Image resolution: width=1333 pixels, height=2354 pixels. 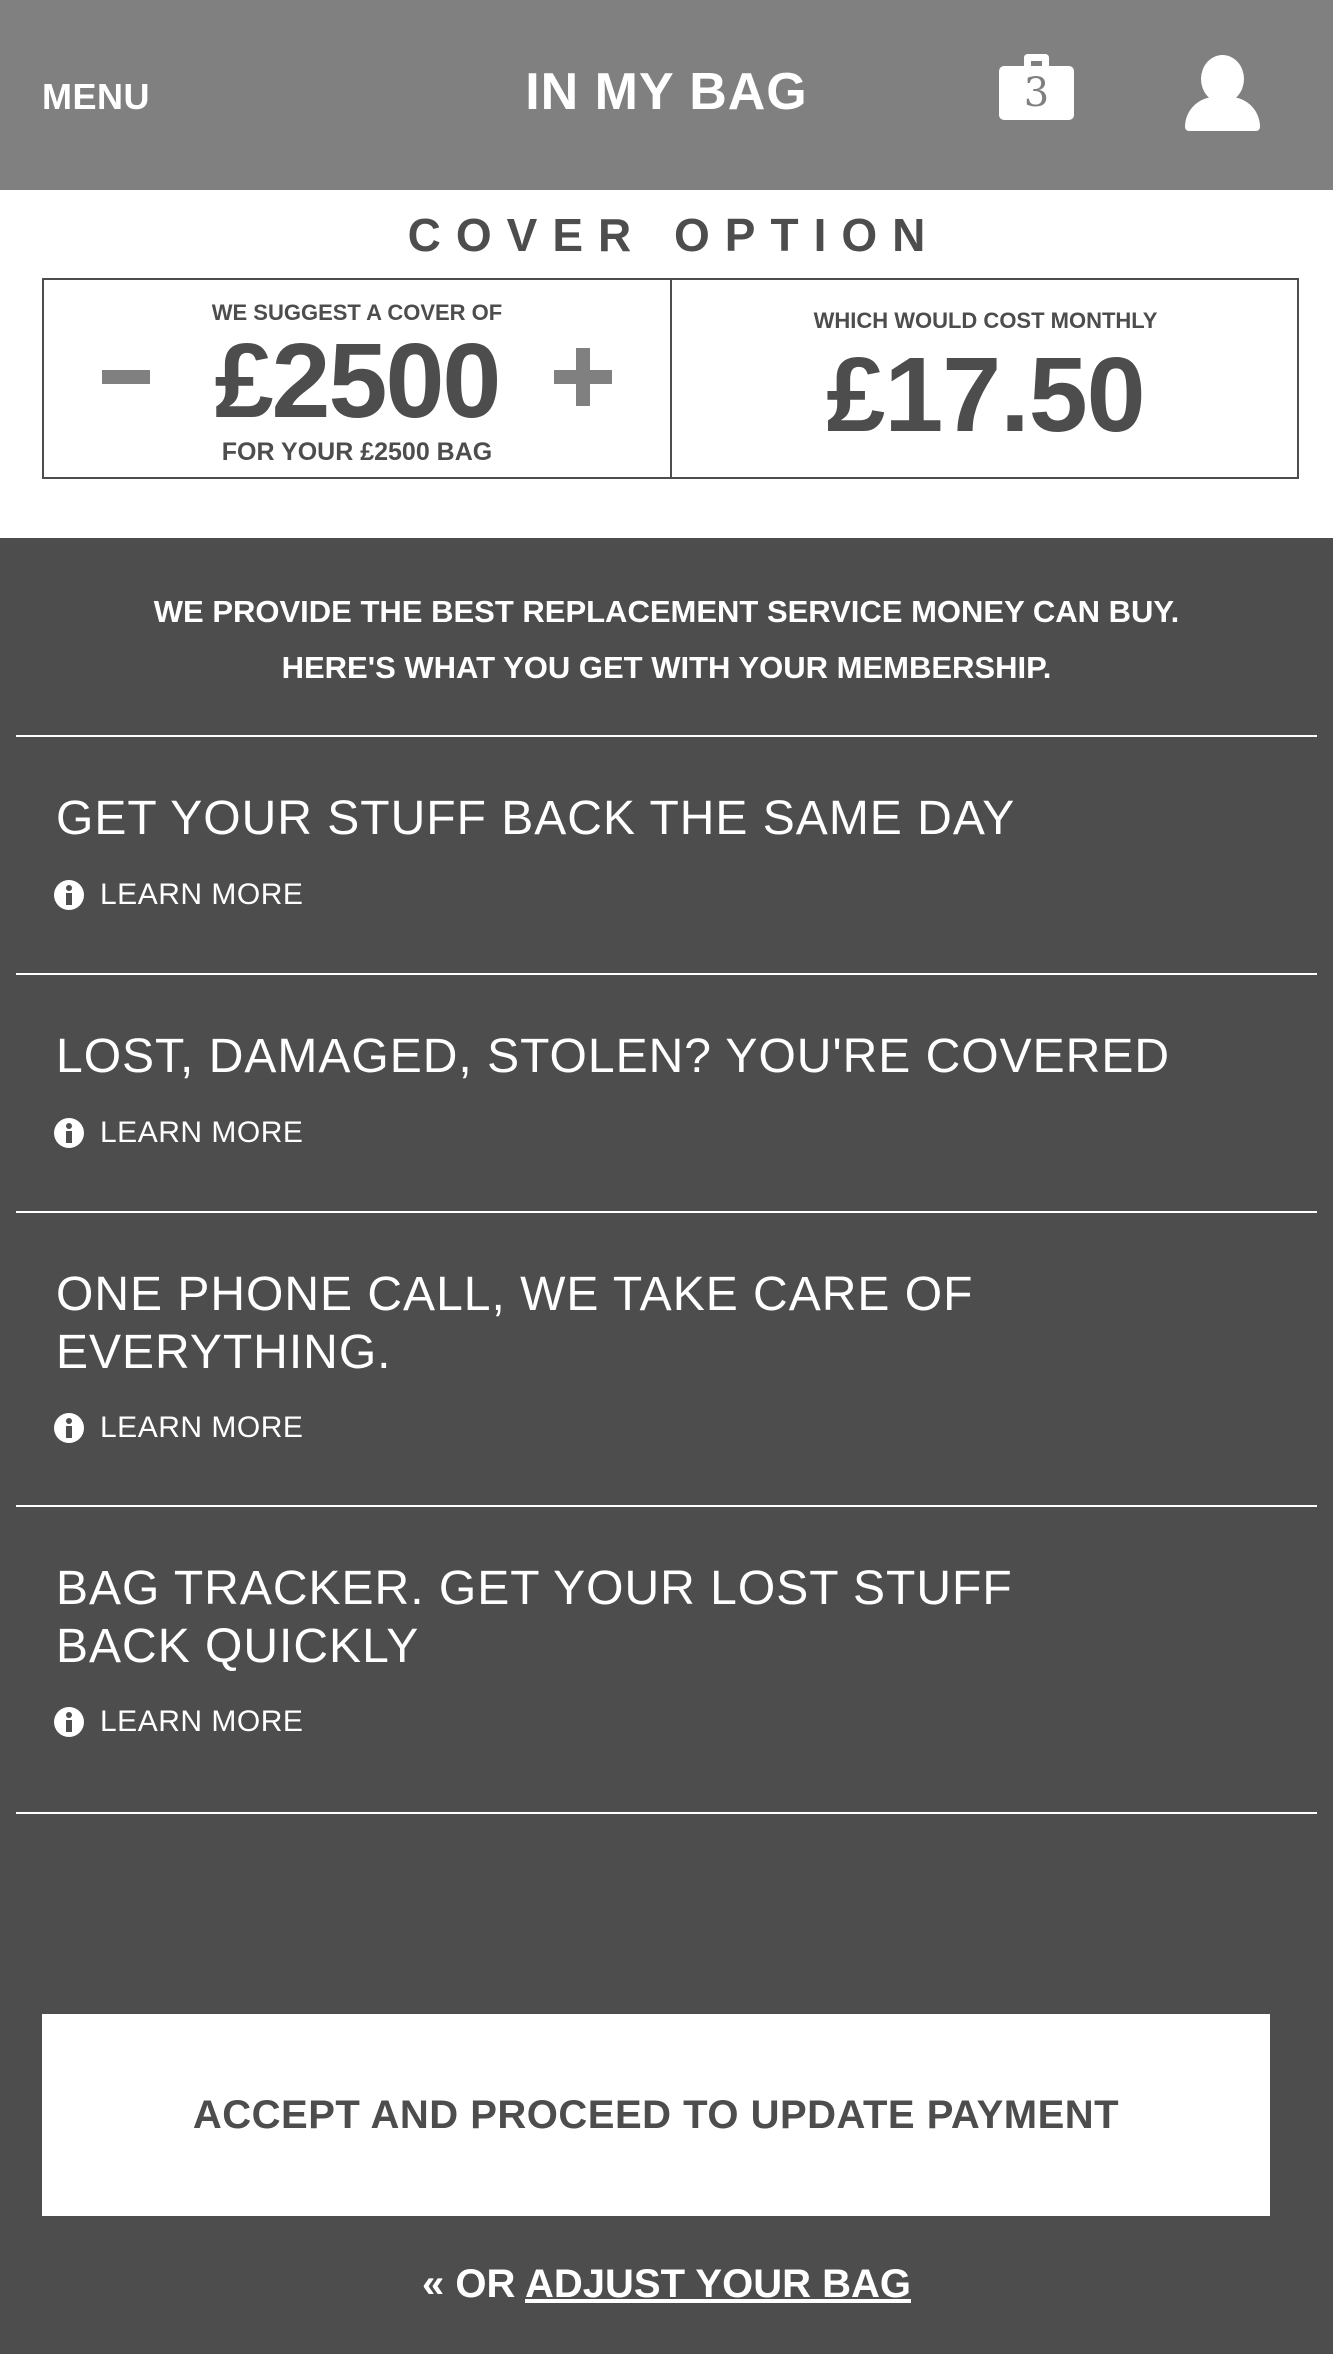 I want to click on cover-amount-value: £2500, so click(x=358, y=381).